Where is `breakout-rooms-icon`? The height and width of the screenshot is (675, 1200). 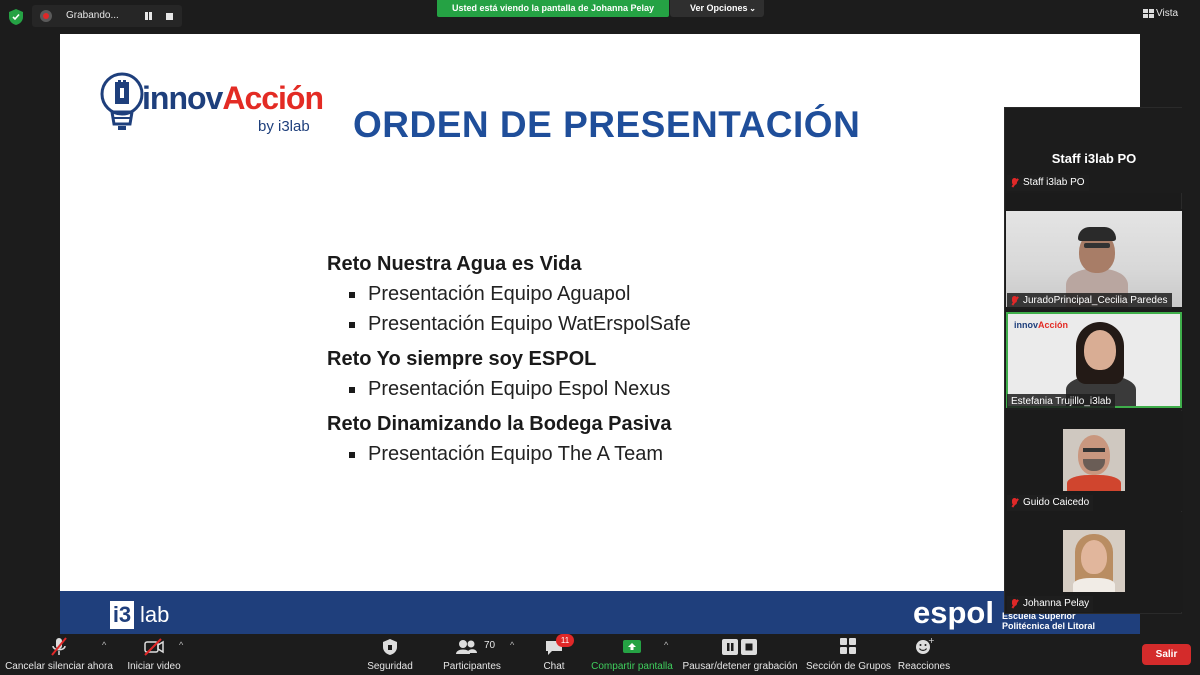
breakout-rooms-icon is located at coordinates (848, 646).